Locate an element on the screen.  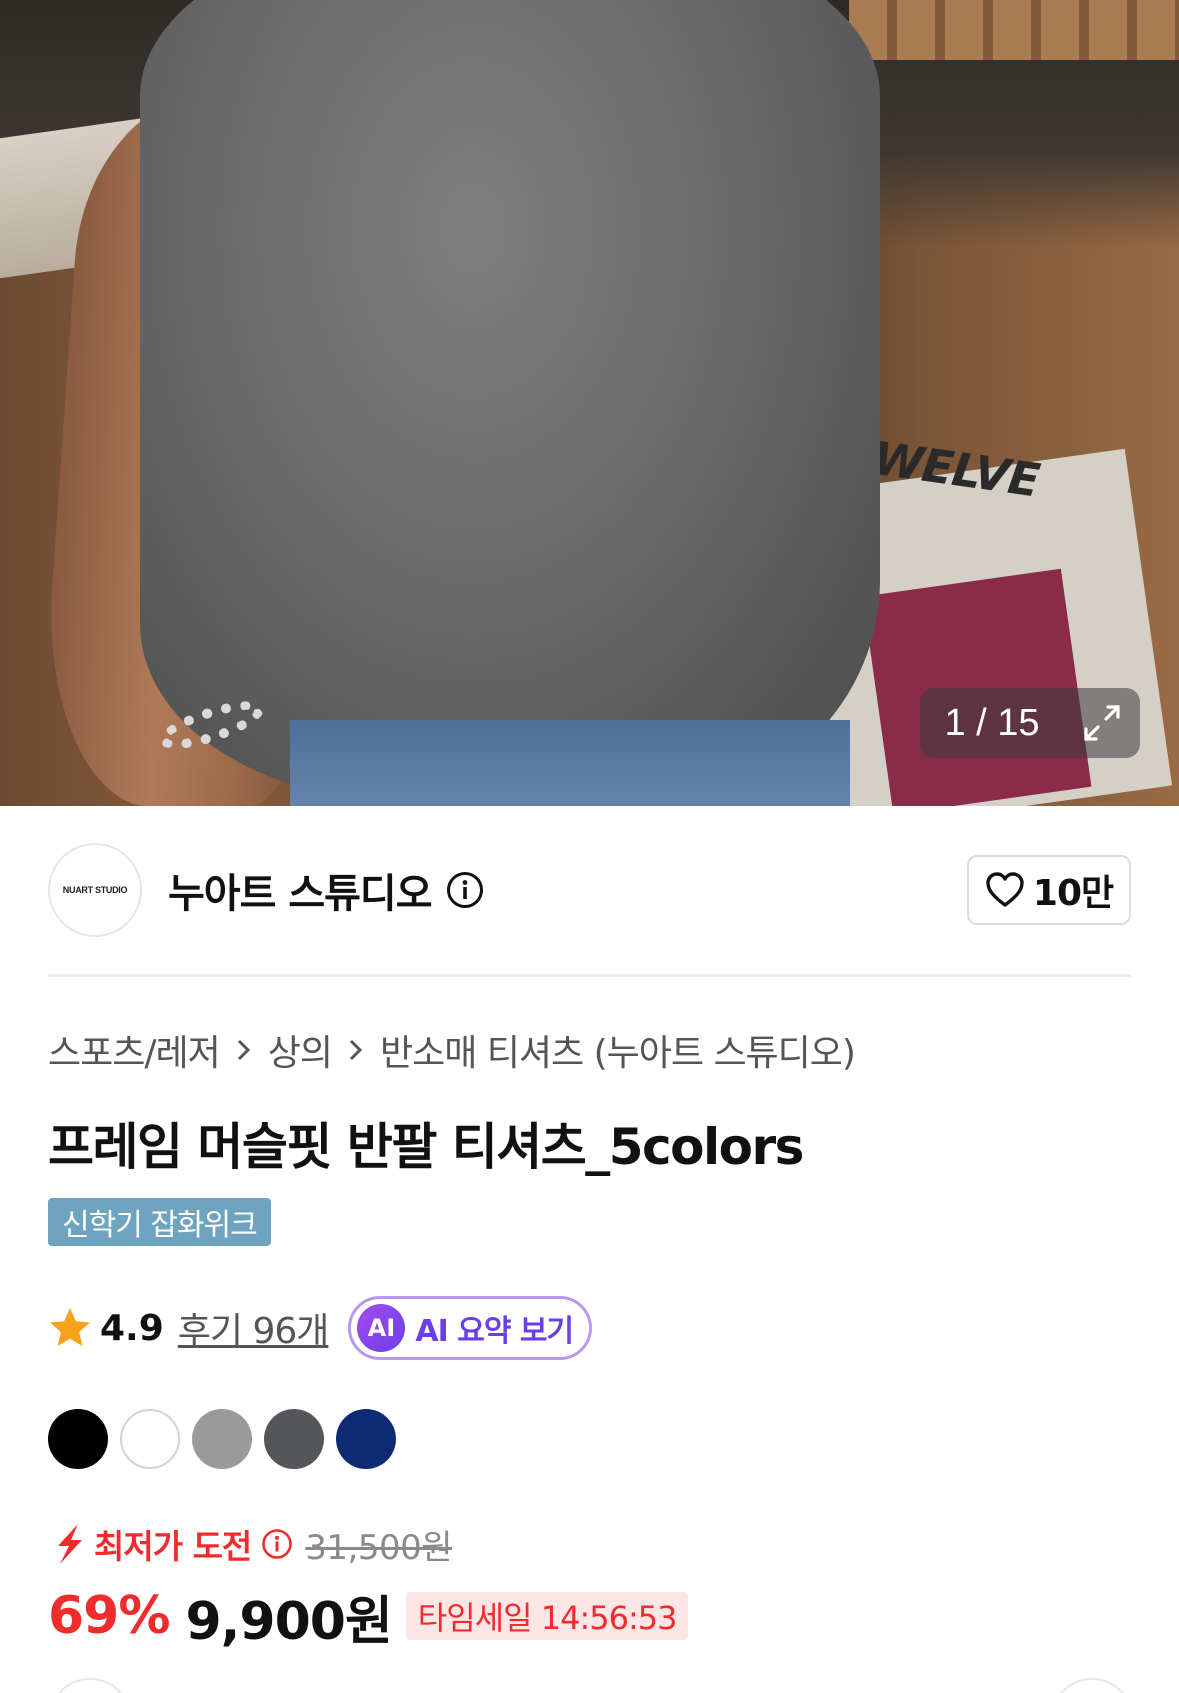
store-info-button is located at coordinates (465, 890).